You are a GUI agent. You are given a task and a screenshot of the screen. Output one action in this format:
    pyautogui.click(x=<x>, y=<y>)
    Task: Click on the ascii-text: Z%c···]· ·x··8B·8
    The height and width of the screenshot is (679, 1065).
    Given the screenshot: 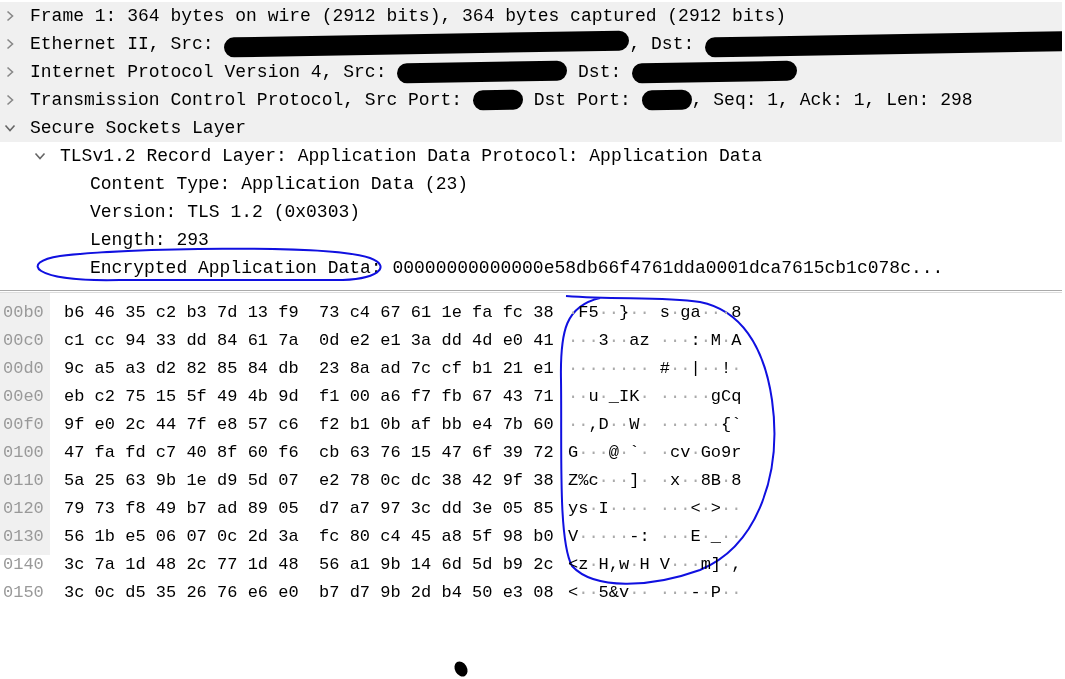 What is the action you would take?
    pyautogui.click(x=655, y=480)
    